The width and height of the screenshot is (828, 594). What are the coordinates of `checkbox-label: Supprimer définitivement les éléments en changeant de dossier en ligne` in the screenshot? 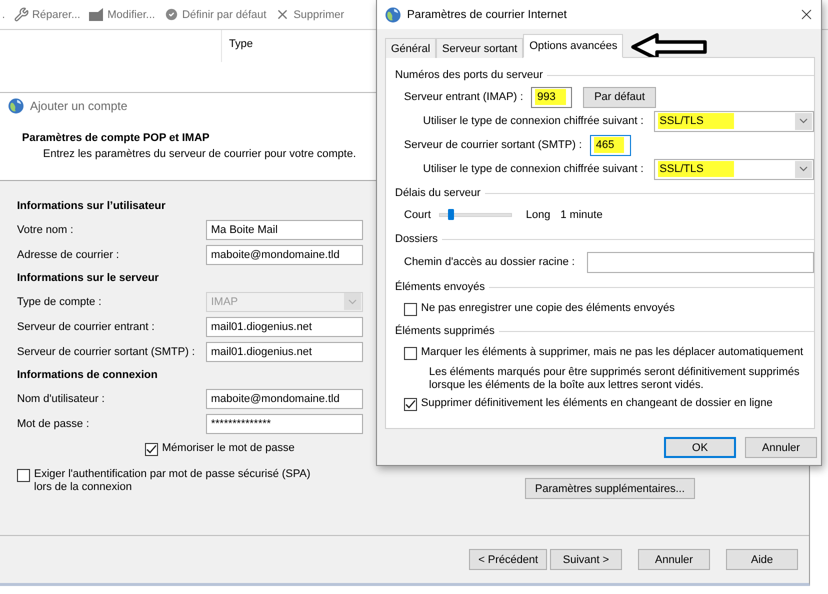 It's located at (597, 403).